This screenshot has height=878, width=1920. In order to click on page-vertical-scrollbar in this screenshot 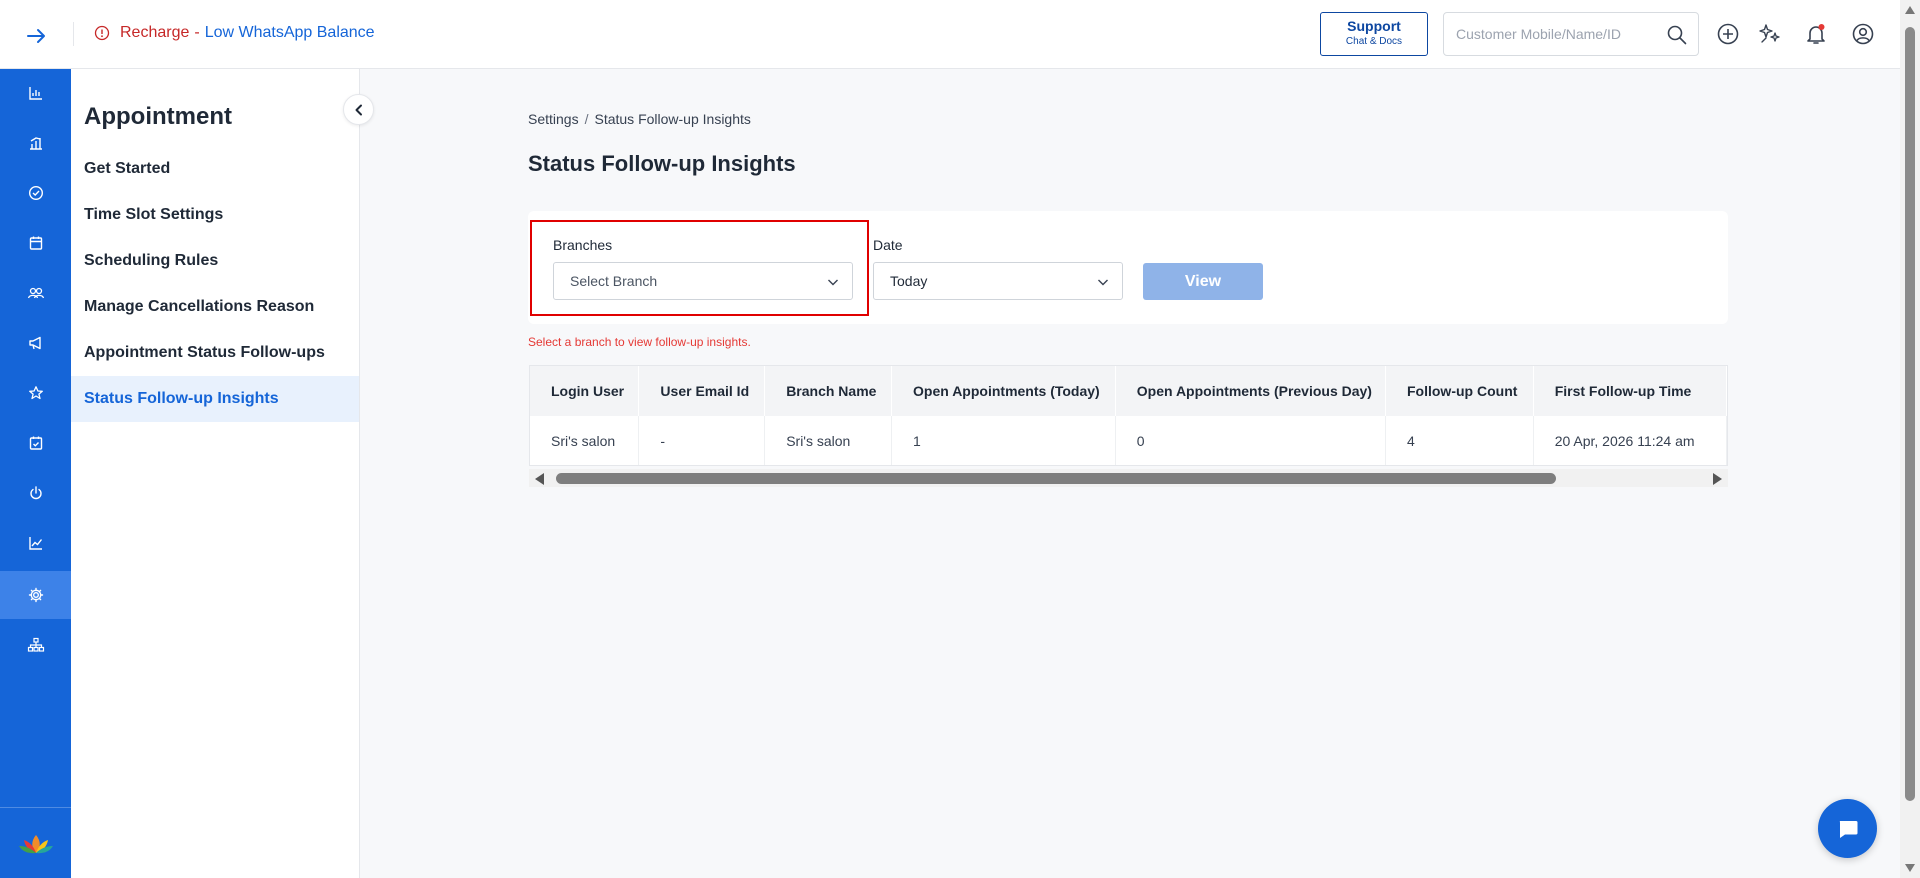, I will do `click(1910, 439)`.